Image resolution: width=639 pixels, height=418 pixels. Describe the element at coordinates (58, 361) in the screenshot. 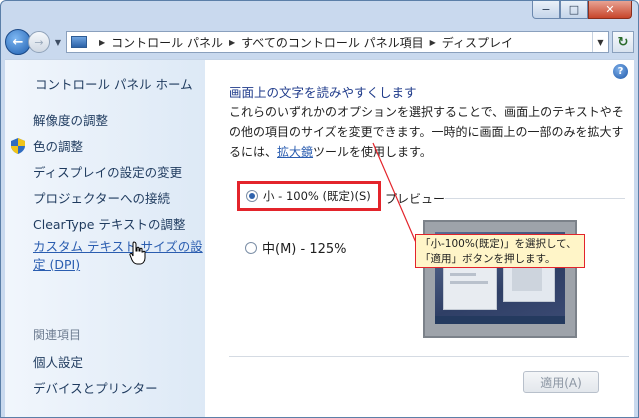

I see `sidebar-item-personalization: 個人設定` at that location.